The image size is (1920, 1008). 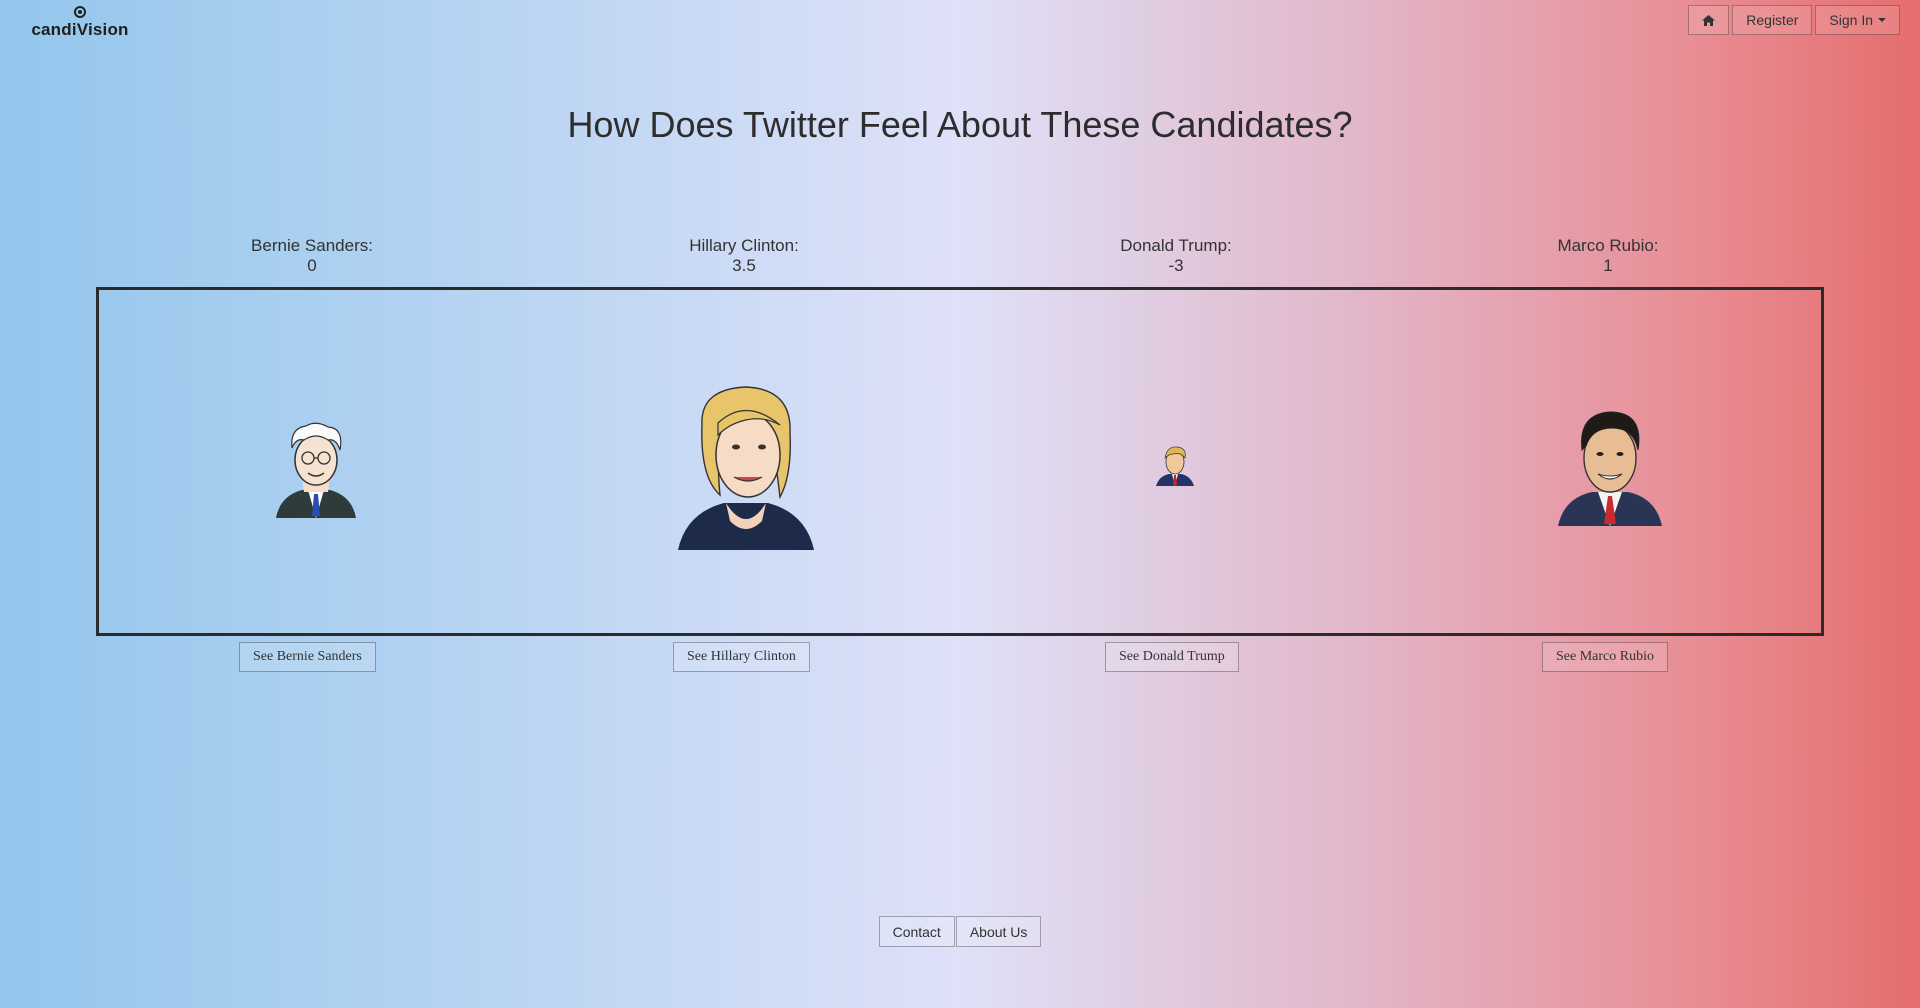 I want to click on candidate-score: 3.5, so click(x=744, y=265).